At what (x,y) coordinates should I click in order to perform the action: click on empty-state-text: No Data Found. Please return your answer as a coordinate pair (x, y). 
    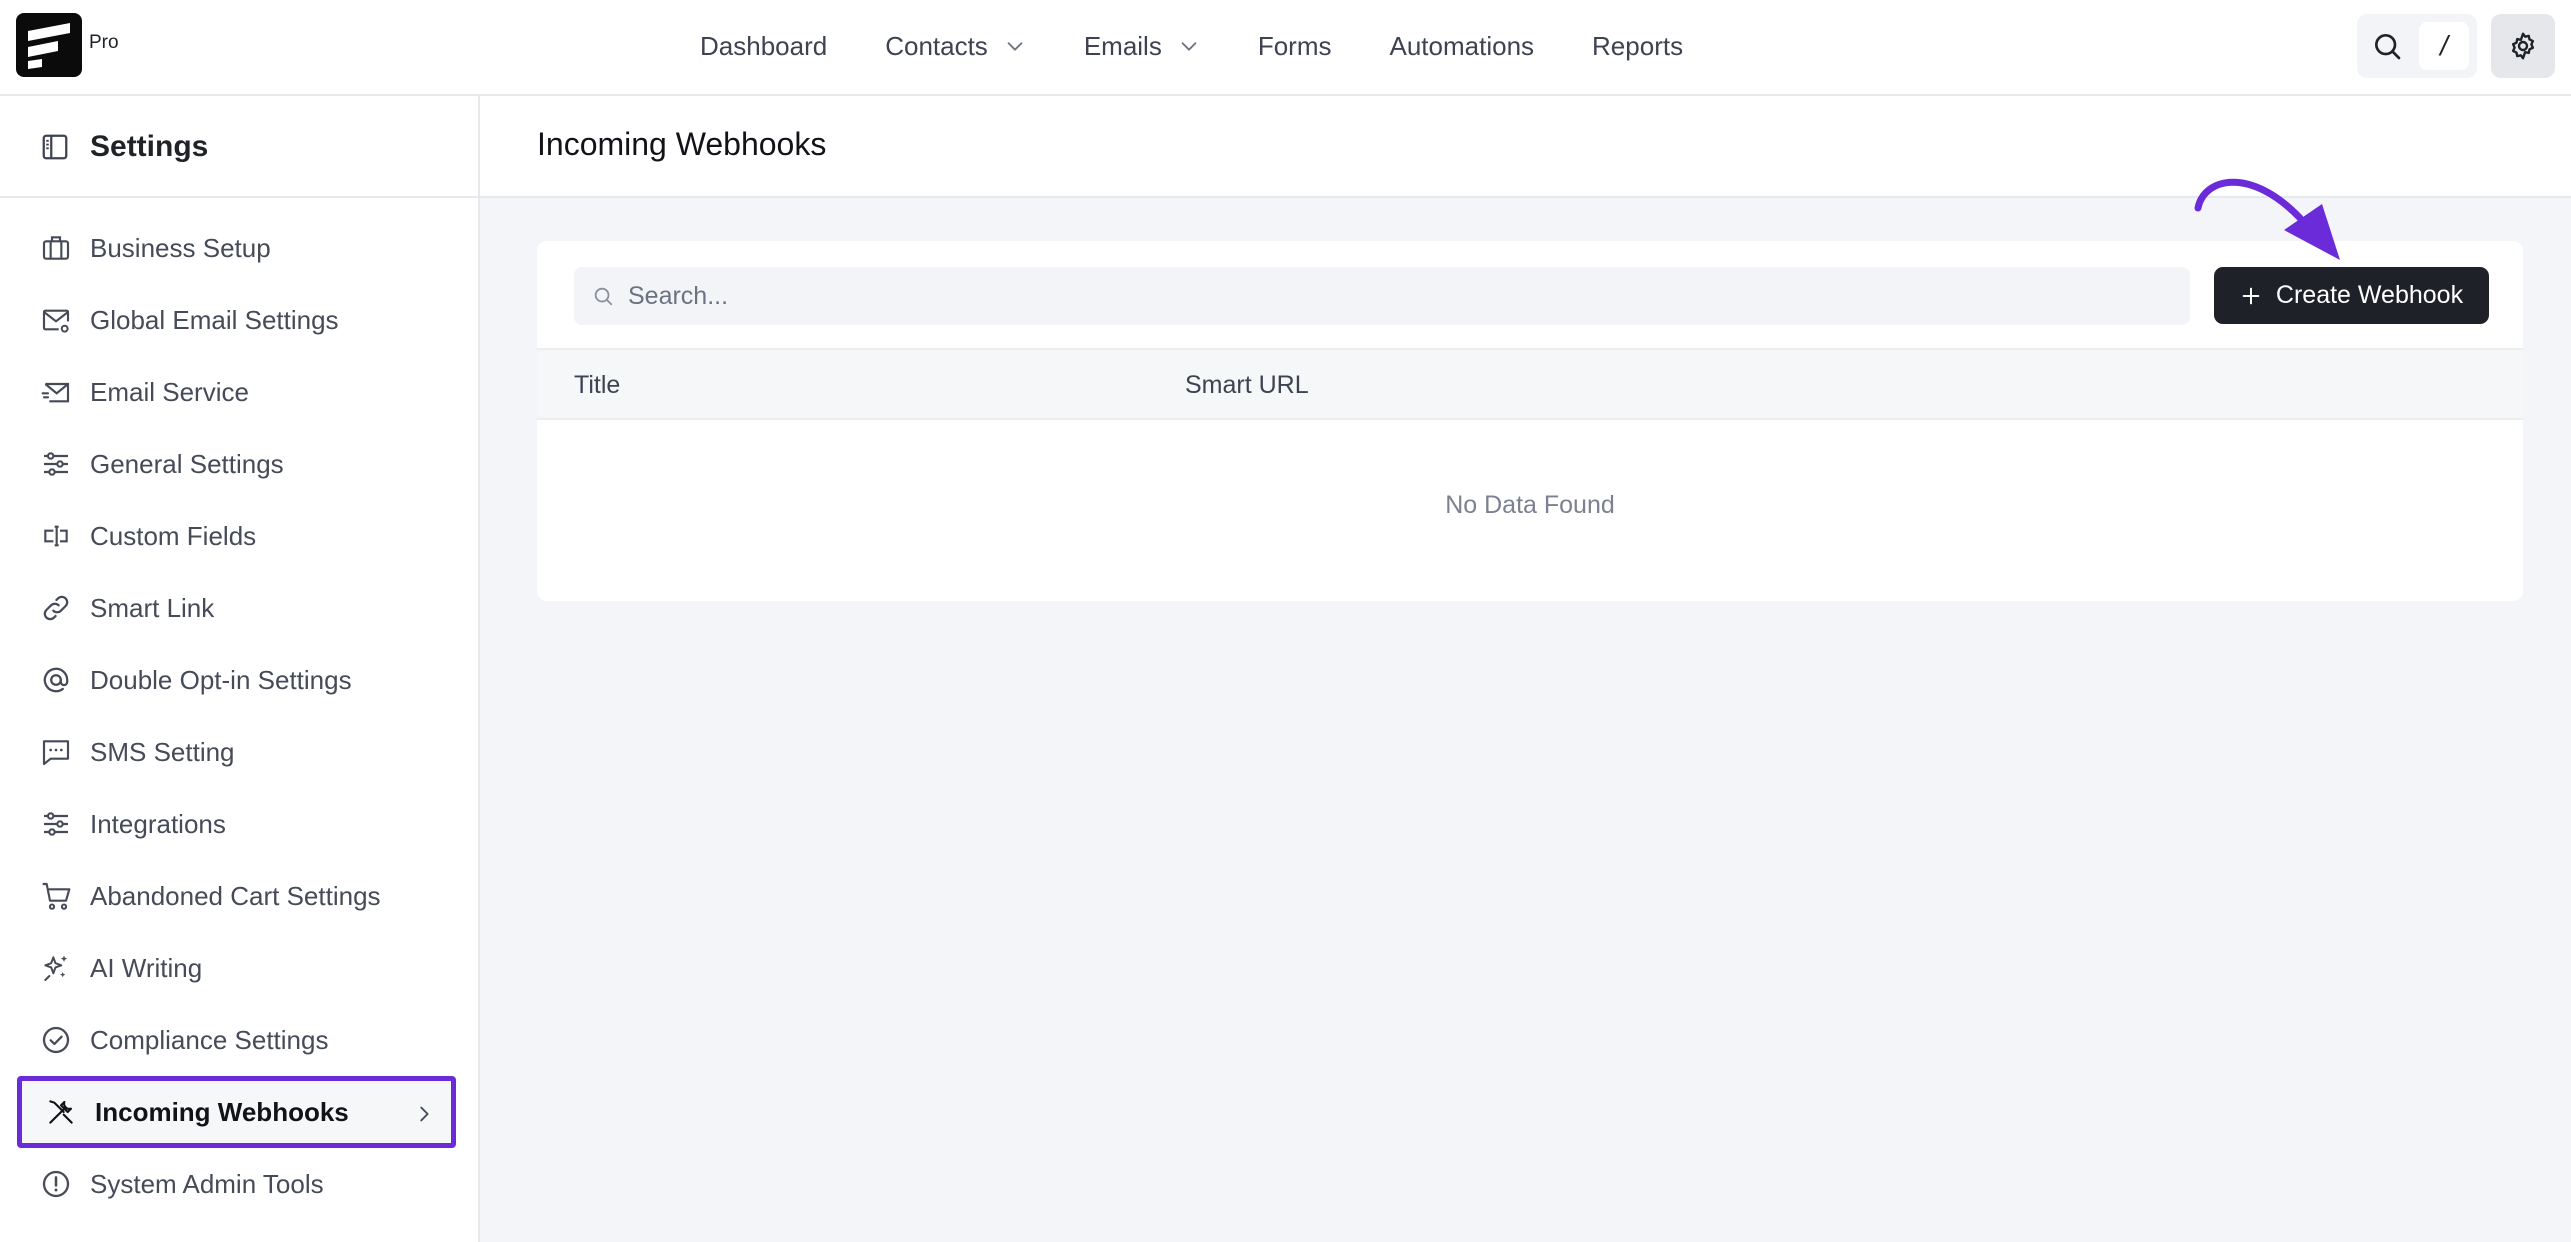
    Looking at the image, I should click on (1530, 505).